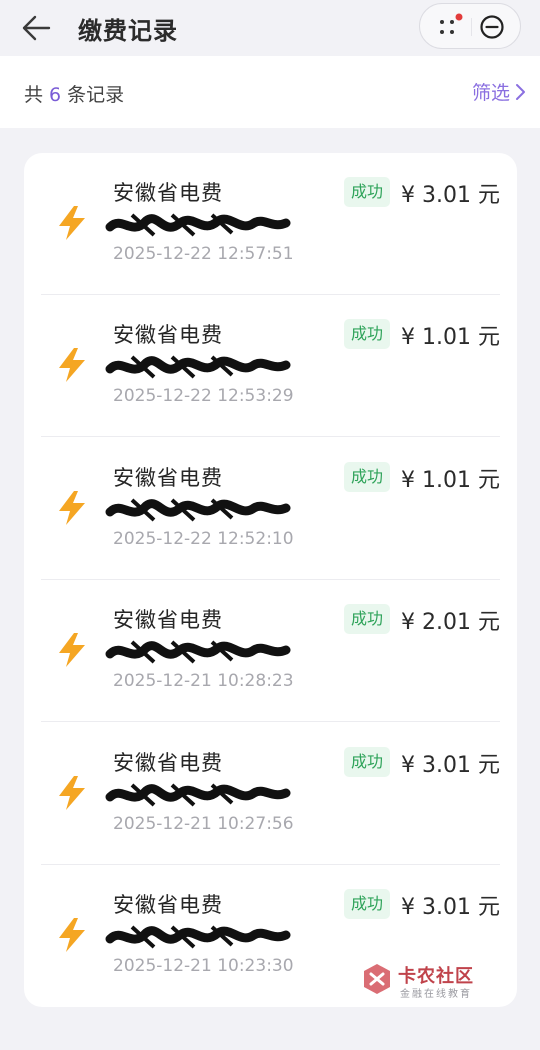  What do you see at coordinates (96, 95) in the screenshot?
I see `count-suffix: 条记录` at bounding box center [96, 95].